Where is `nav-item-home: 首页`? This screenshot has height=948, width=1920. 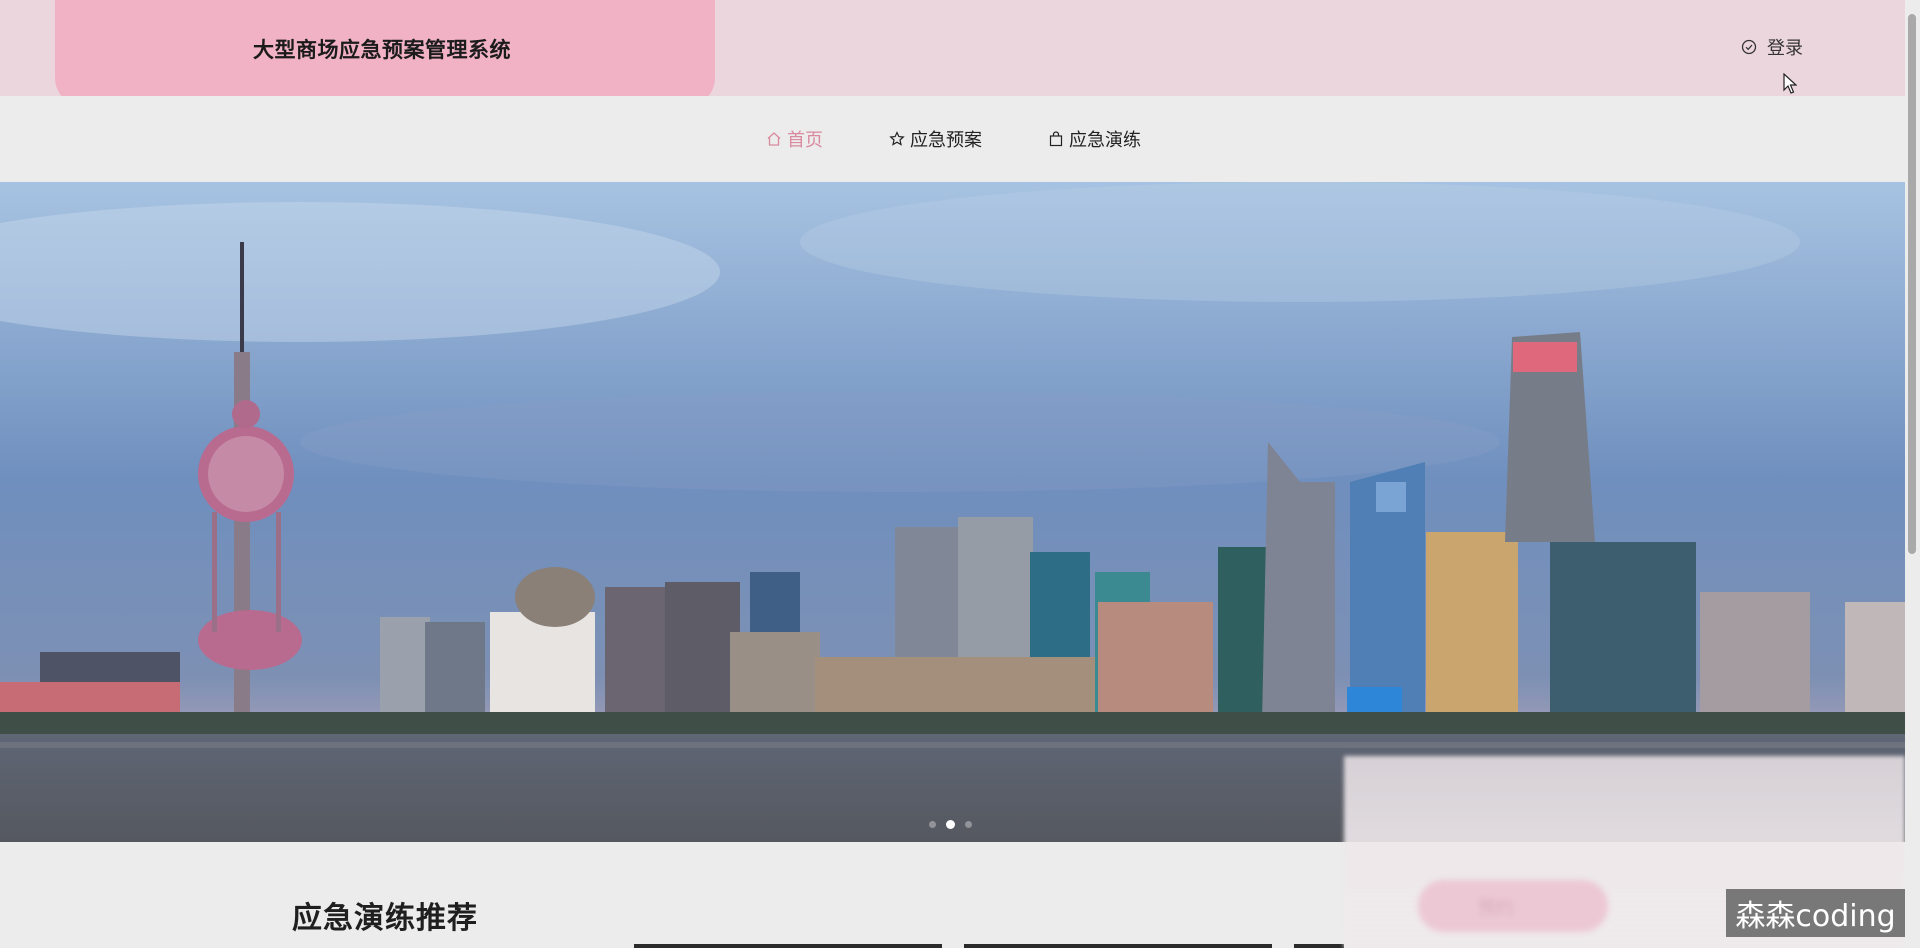 nav-item-home: 首页 is located at coordinates (794, 139).